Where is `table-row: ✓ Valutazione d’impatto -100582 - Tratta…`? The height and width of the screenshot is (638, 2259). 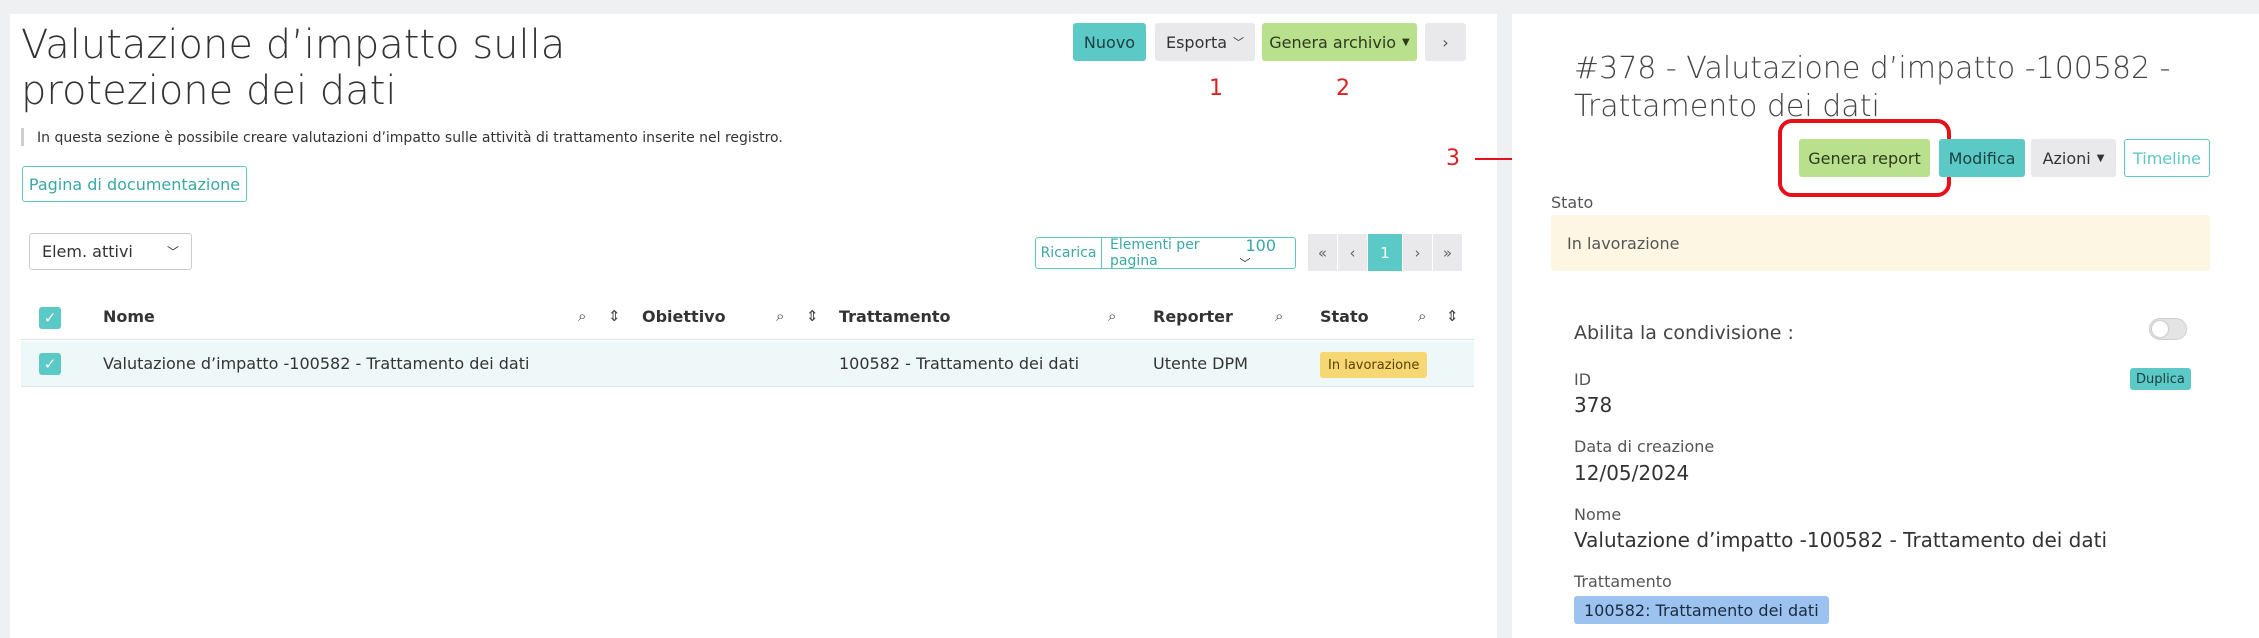
table-row: ✓ Valutazione d’impatto -100582 - Tratta… is located at coordinates (747, 364).